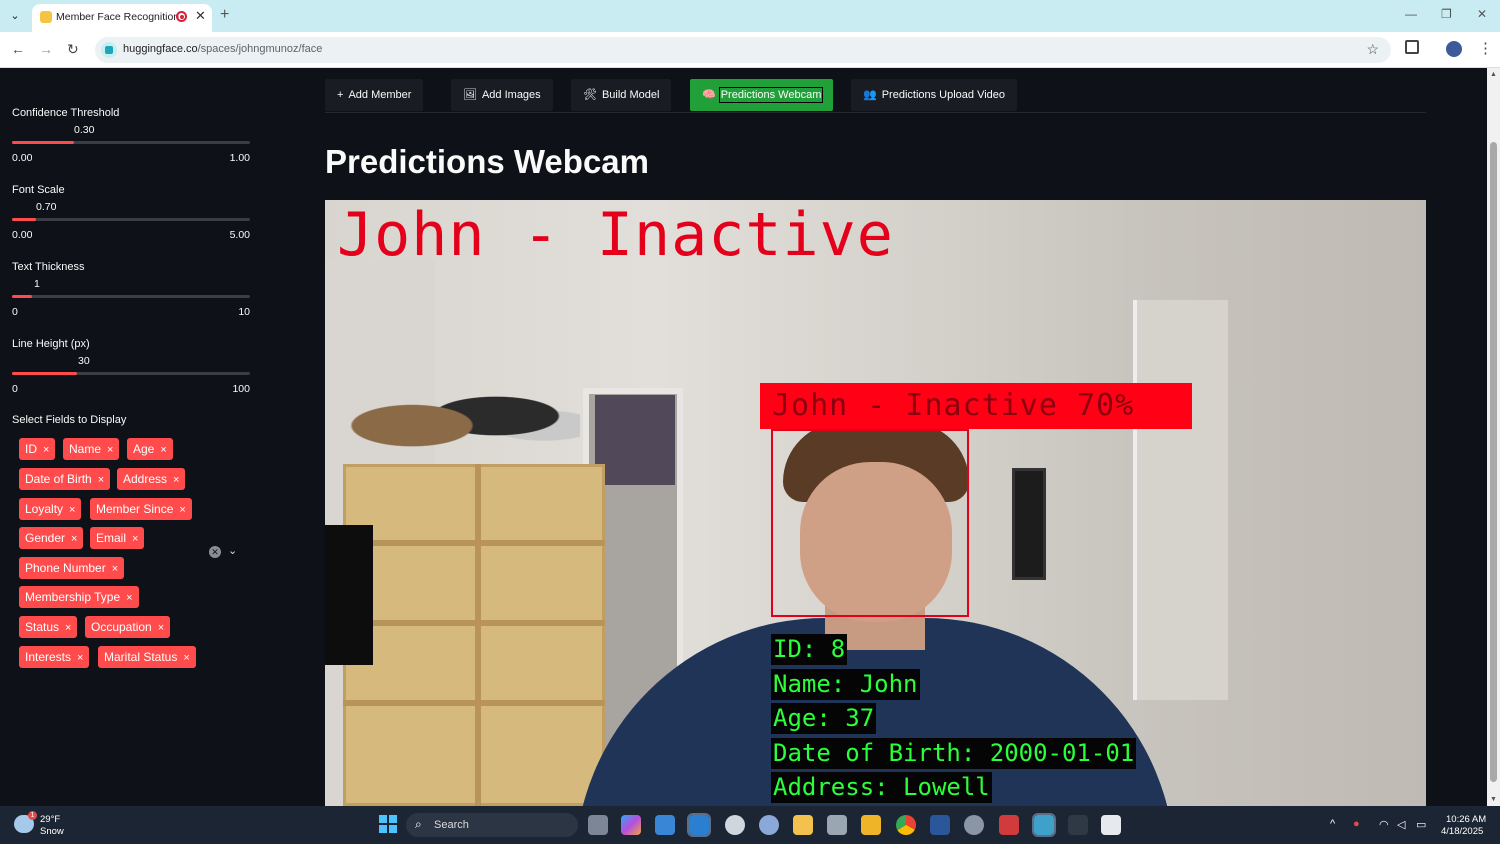  I want to click on field-chip: Interests ×, so click(54, 657).